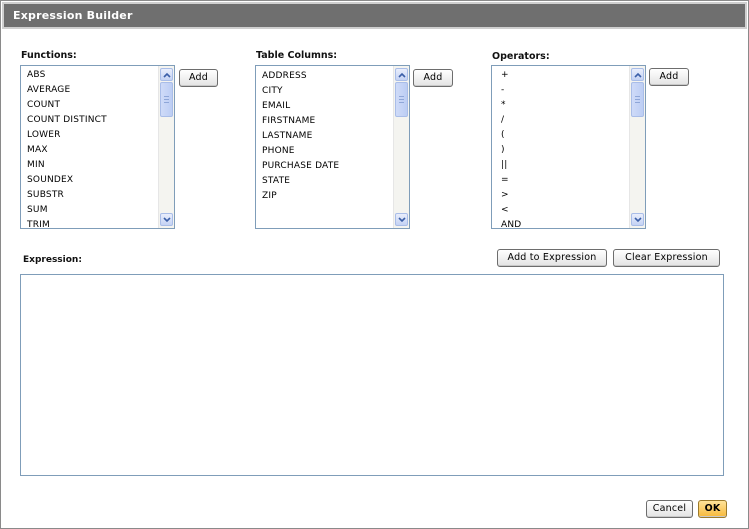  I want to click on table-columns-list-item: LASTNAME, so click(300, 136).